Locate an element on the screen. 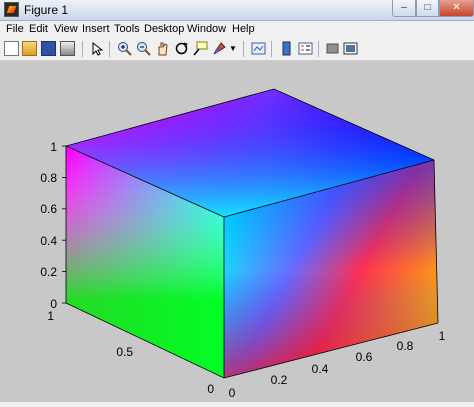 Image resolution: width=474 pixels, height=407 pixels. open-file-icon is located at coordinates (29, 48).